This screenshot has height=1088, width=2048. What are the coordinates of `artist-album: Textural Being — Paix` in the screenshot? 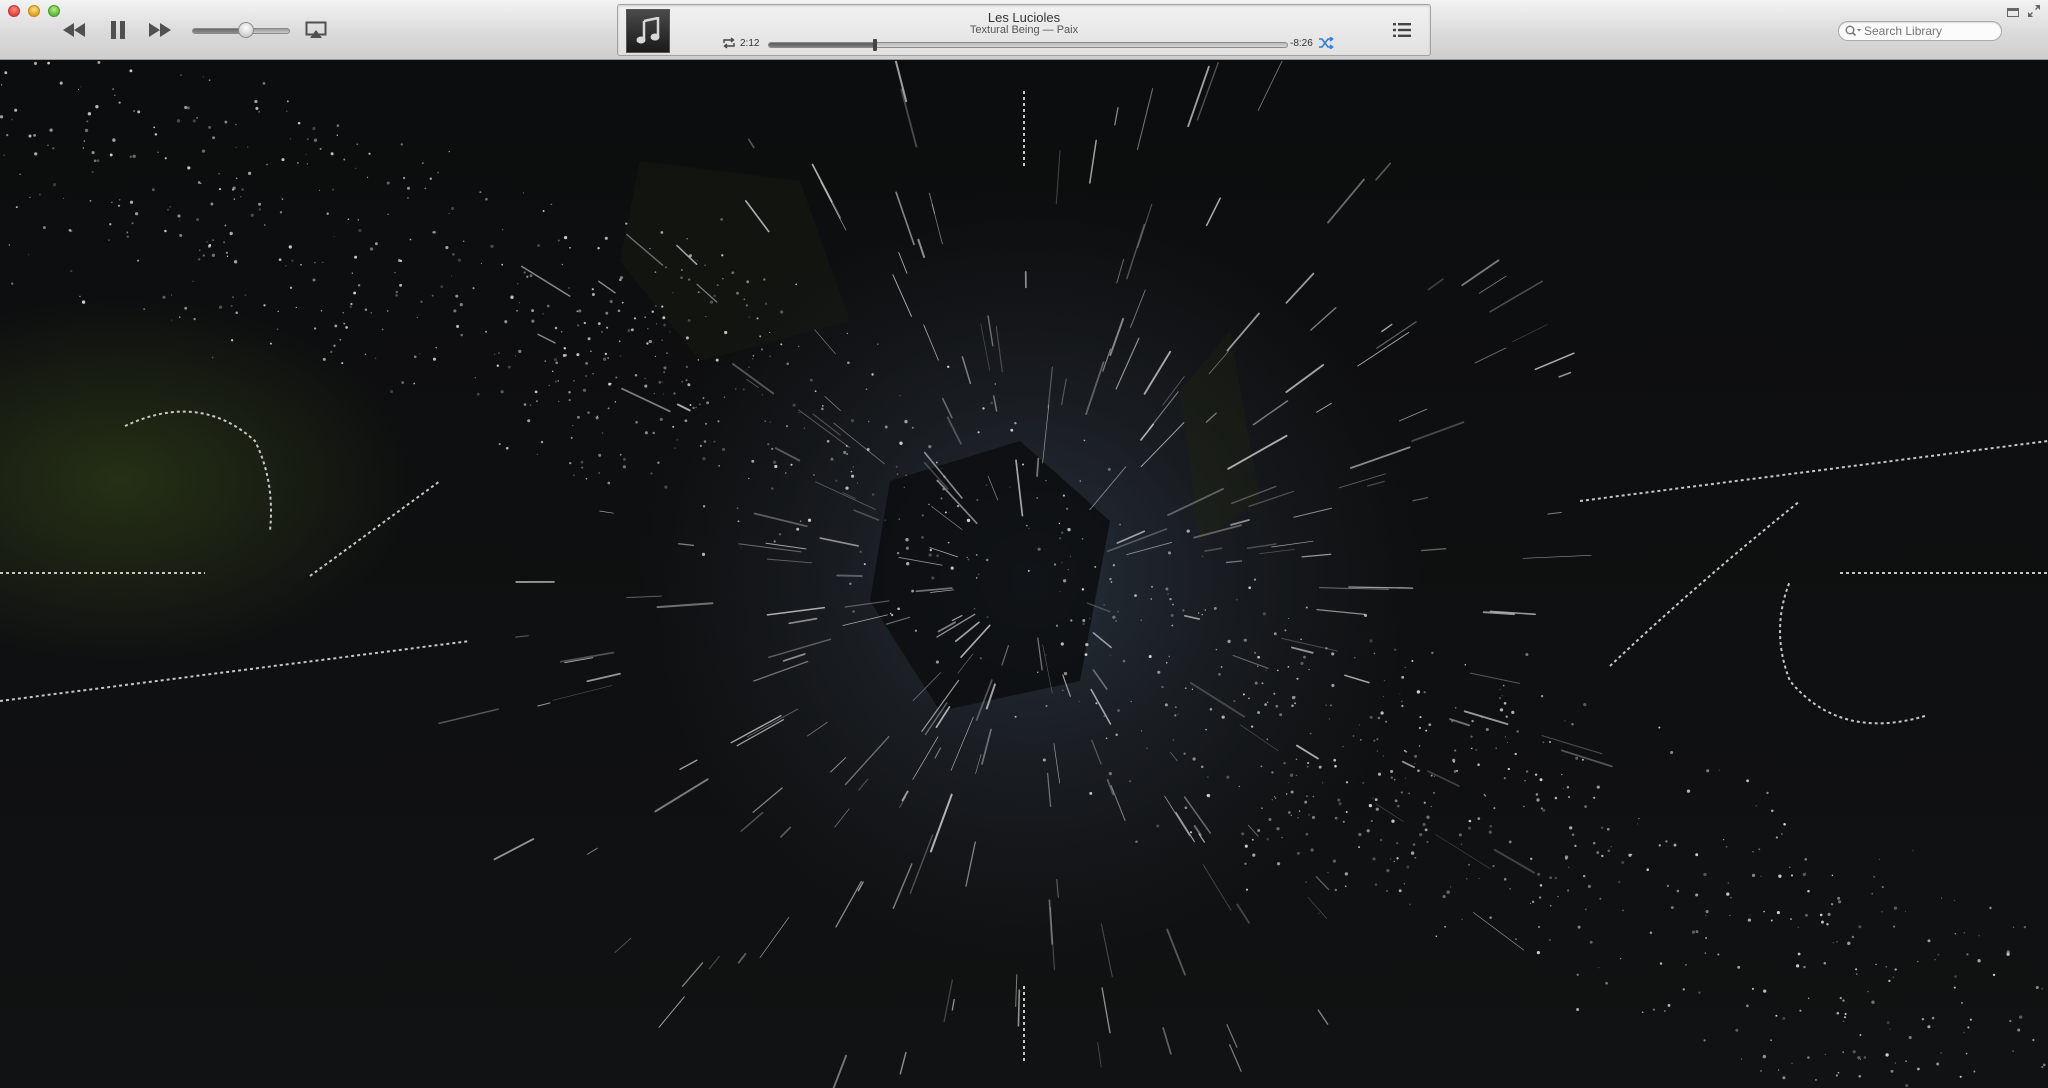 It's located at (1024, 30).